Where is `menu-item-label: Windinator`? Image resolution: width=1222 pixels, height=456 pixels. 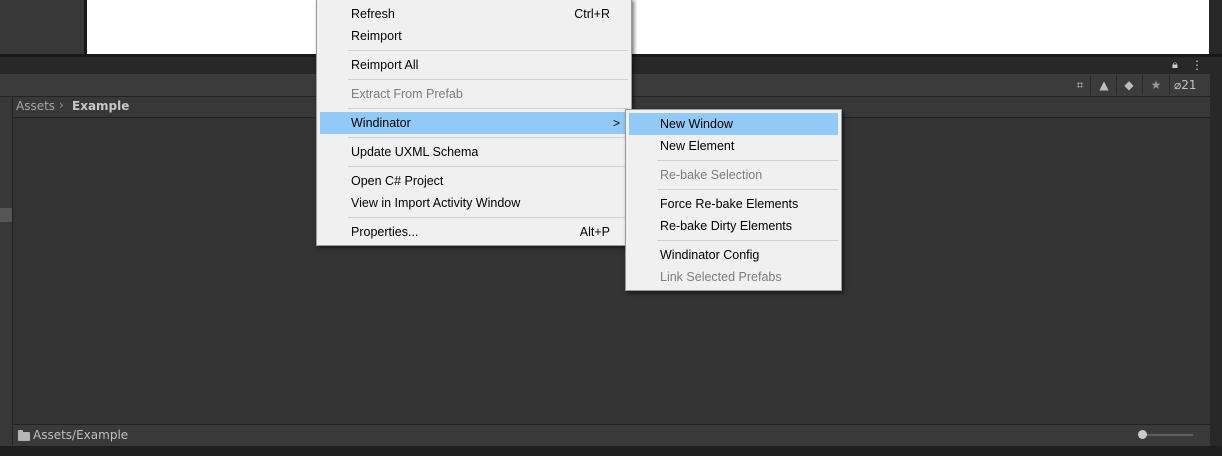 menu-item-label: Windinator is located at coordinates (381, 123).